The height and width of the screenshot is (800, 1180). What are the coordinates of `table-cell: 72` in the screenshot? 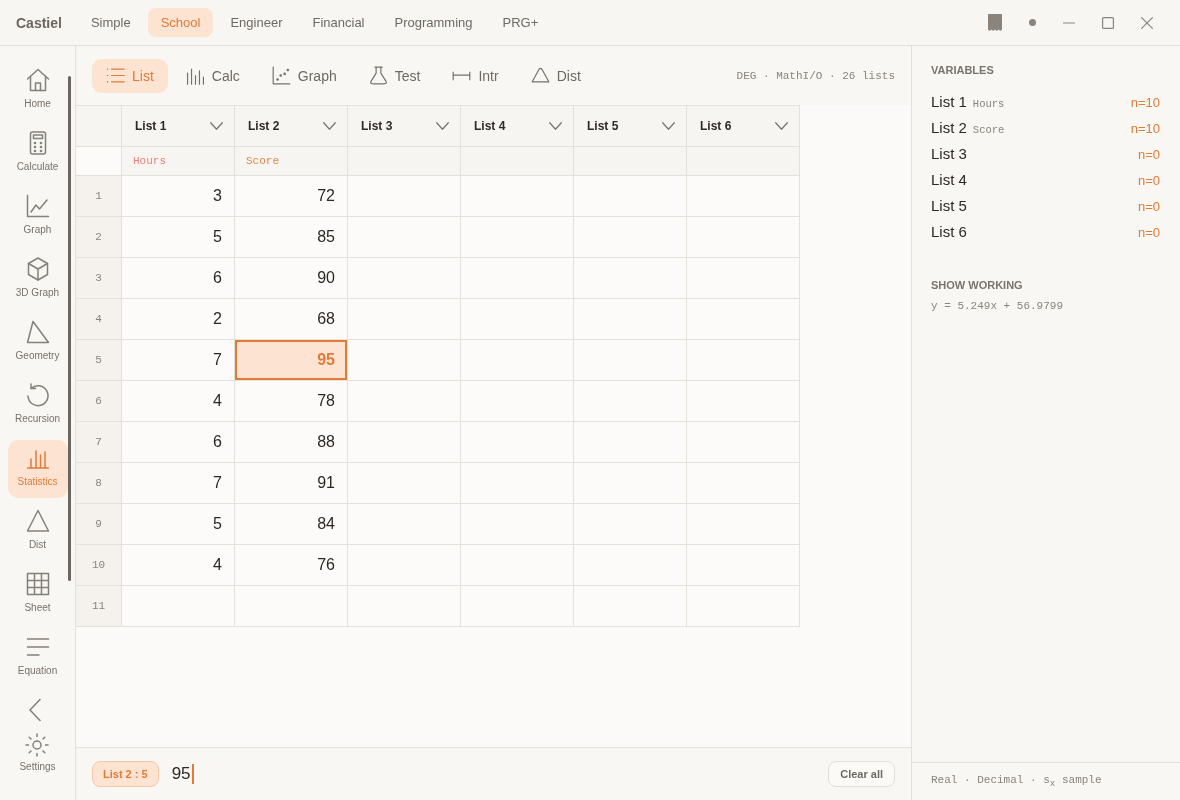 It's located at (291, 196).